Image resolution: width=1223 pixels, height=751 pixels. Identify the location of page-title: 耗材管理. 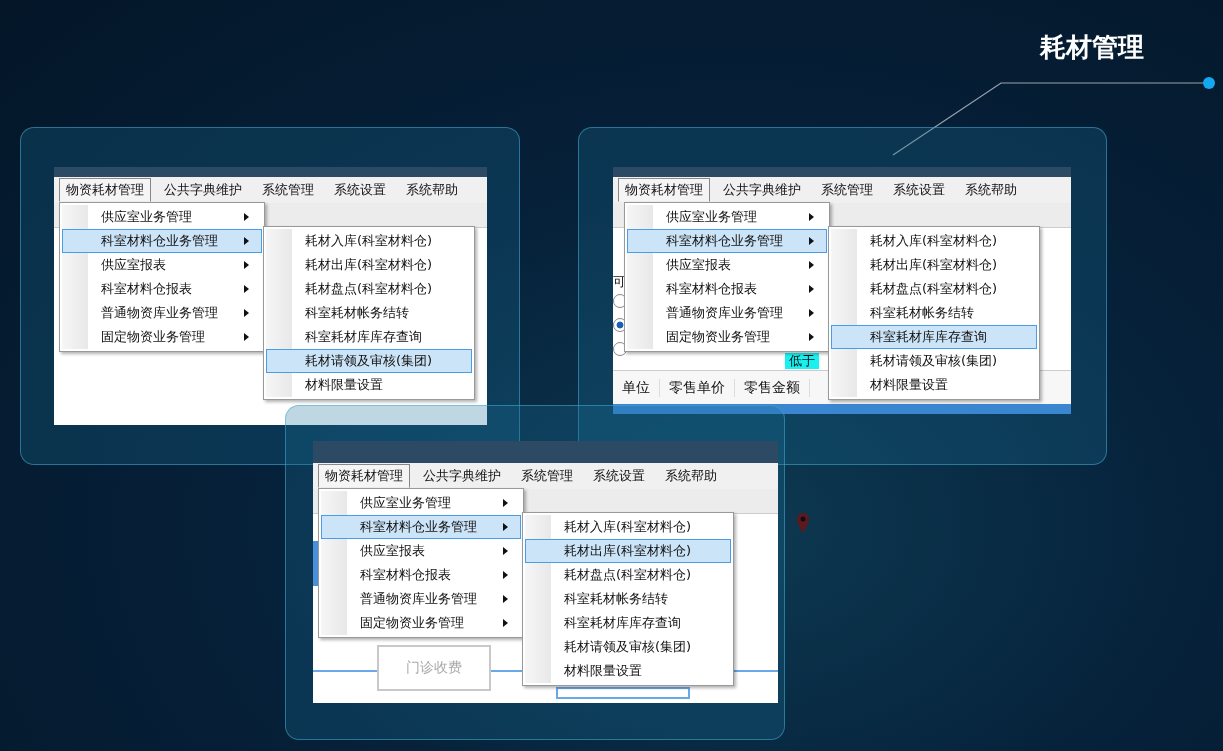
(1092, 47).